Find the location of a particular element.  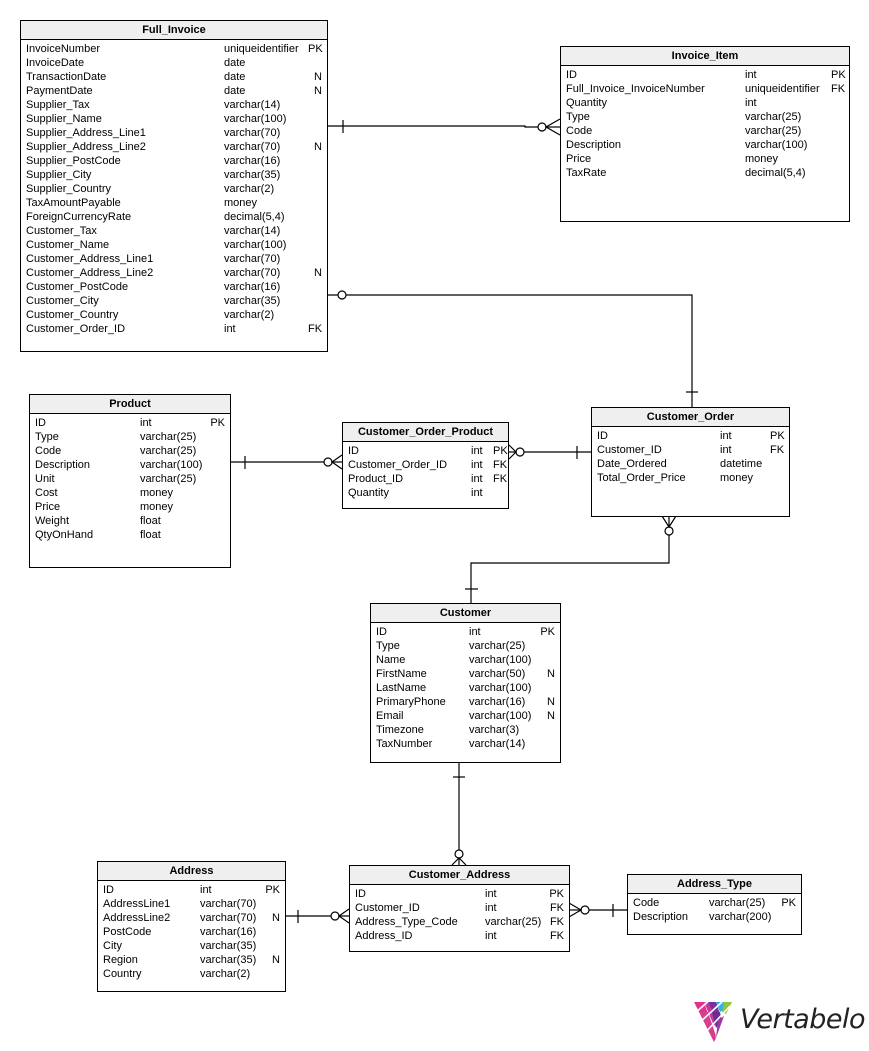

column-row: Supplier_PostCode varchar(16) is located at coordinates (174, 161).